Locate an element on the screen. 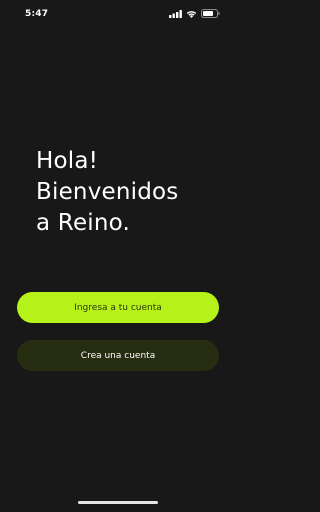 This screenshot has height=512, width=320. greeting-line-1: Hola! is located at coordinates (67, 161).